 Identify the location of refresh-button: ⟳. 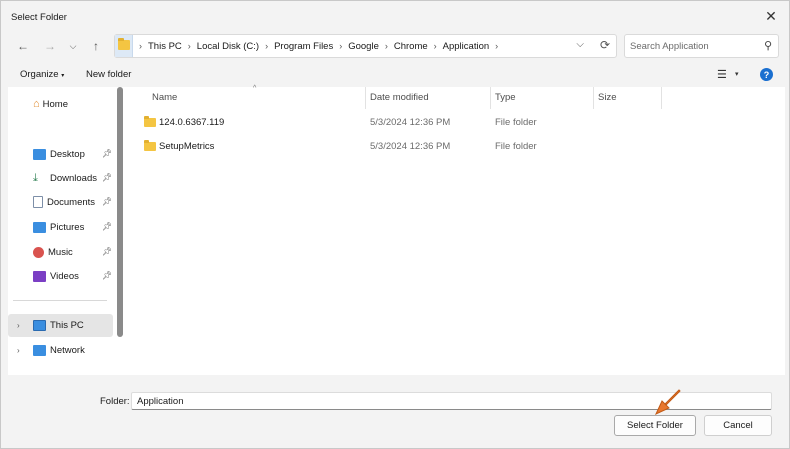
(605, 45).